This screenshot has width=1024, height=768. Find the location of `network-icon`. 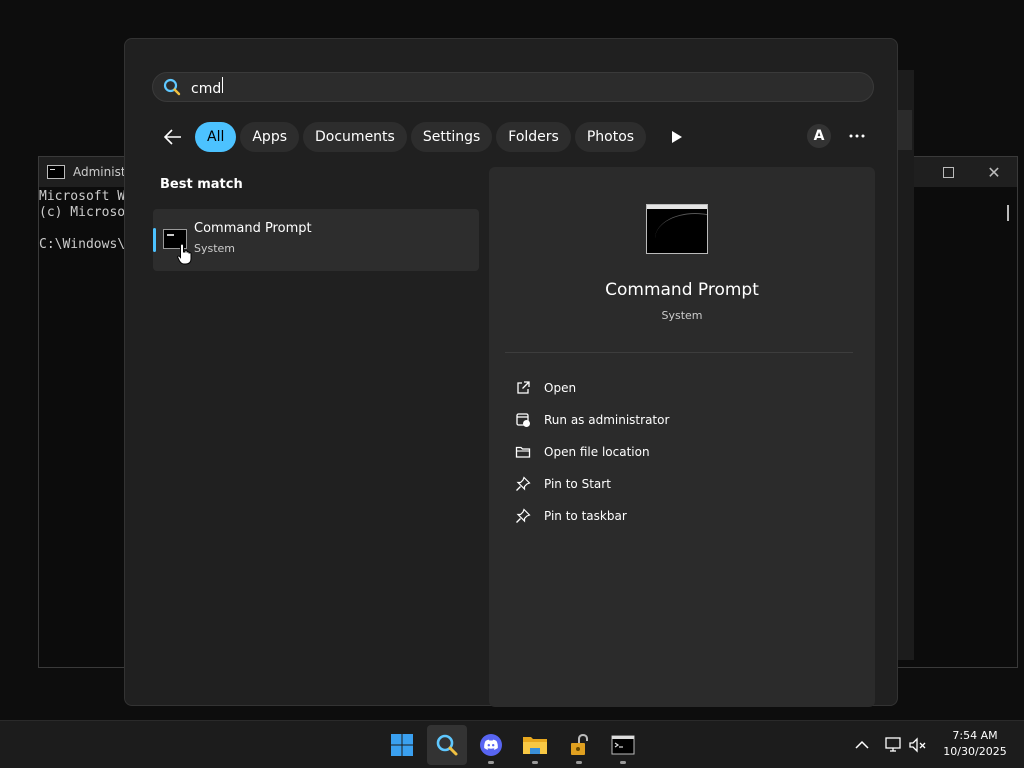

network-icon is located at coordinates (893, 744).